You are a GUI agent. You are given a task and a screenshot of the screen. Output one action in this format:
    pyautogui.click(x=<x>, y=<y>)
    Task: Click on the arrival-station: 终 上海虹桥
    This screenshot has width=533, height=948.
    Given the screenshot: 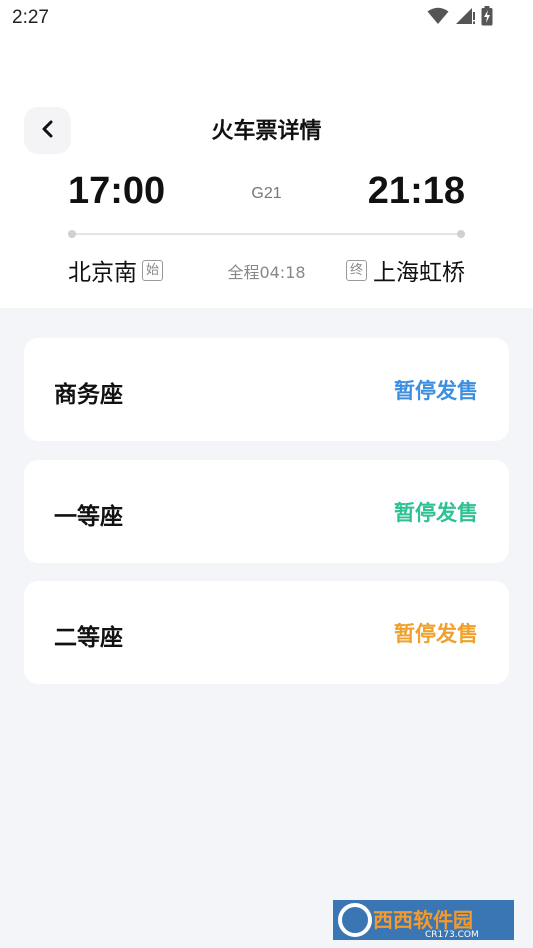 What is the action you would take?
    pyautogui.click(x=405, y=270)
    